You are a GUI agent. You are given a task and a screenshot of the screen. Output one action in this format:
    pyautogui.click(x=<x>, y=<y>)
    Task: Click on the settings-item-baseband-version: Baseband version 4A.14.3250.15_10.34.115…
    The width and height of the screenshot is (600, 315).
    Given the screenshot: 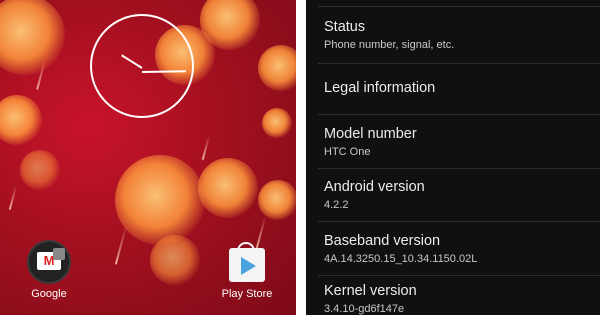 What is the action you would take?
    pyautogui.click(x=462, y=249)
    